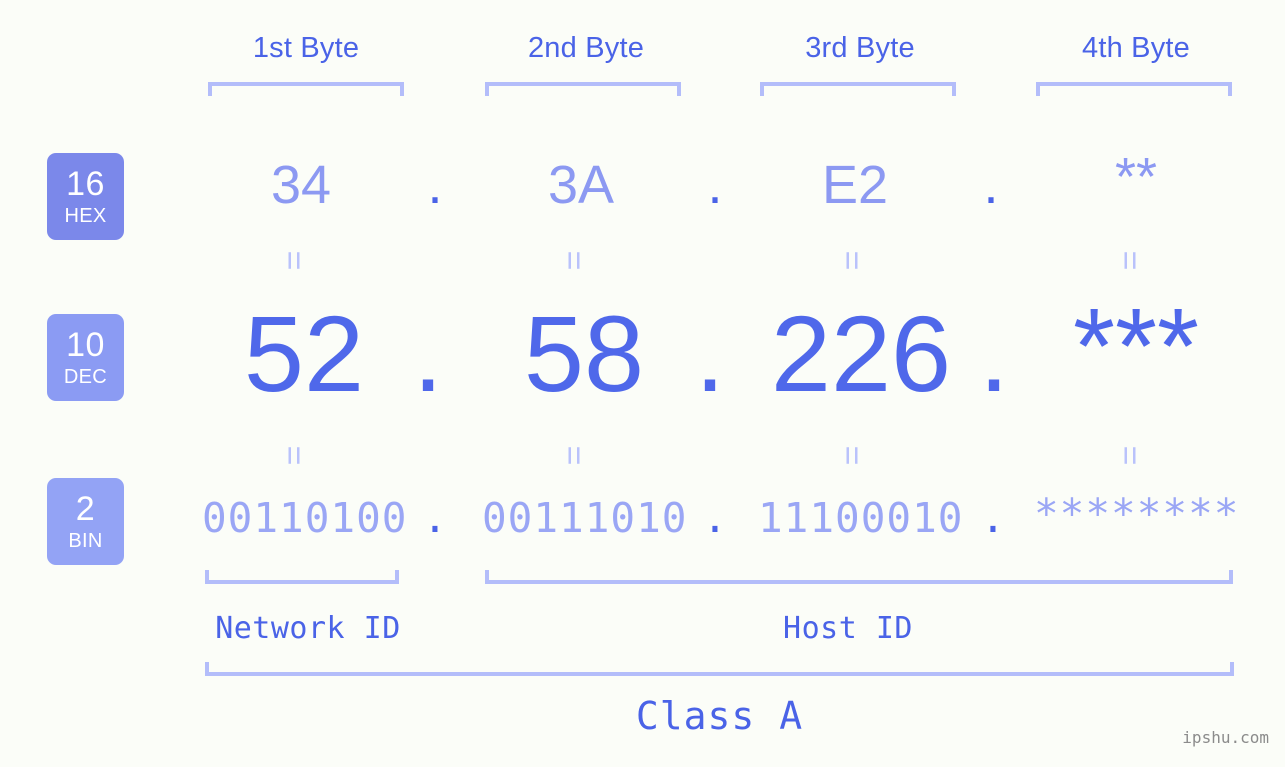 The height and width of the screenshot is (767, 1285). I want to click on byte-header-1: 1st Byte, so click(306, 48).